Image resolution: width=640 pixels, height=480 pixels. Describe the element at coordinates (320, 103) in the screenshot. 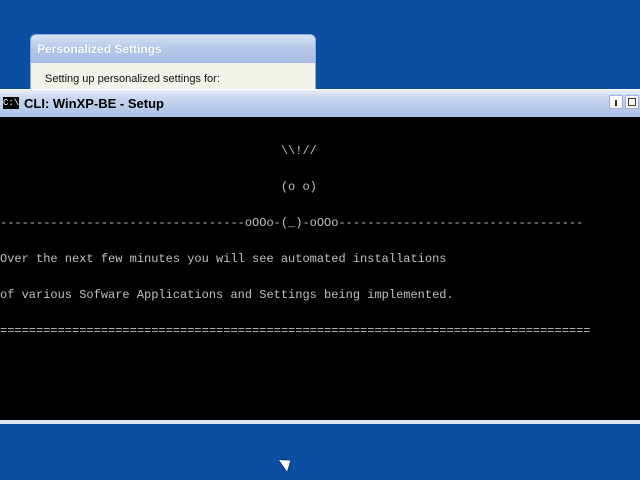

I see `console-titlebar: C:\ CLI: WinXP-BE - Setup` at that location.